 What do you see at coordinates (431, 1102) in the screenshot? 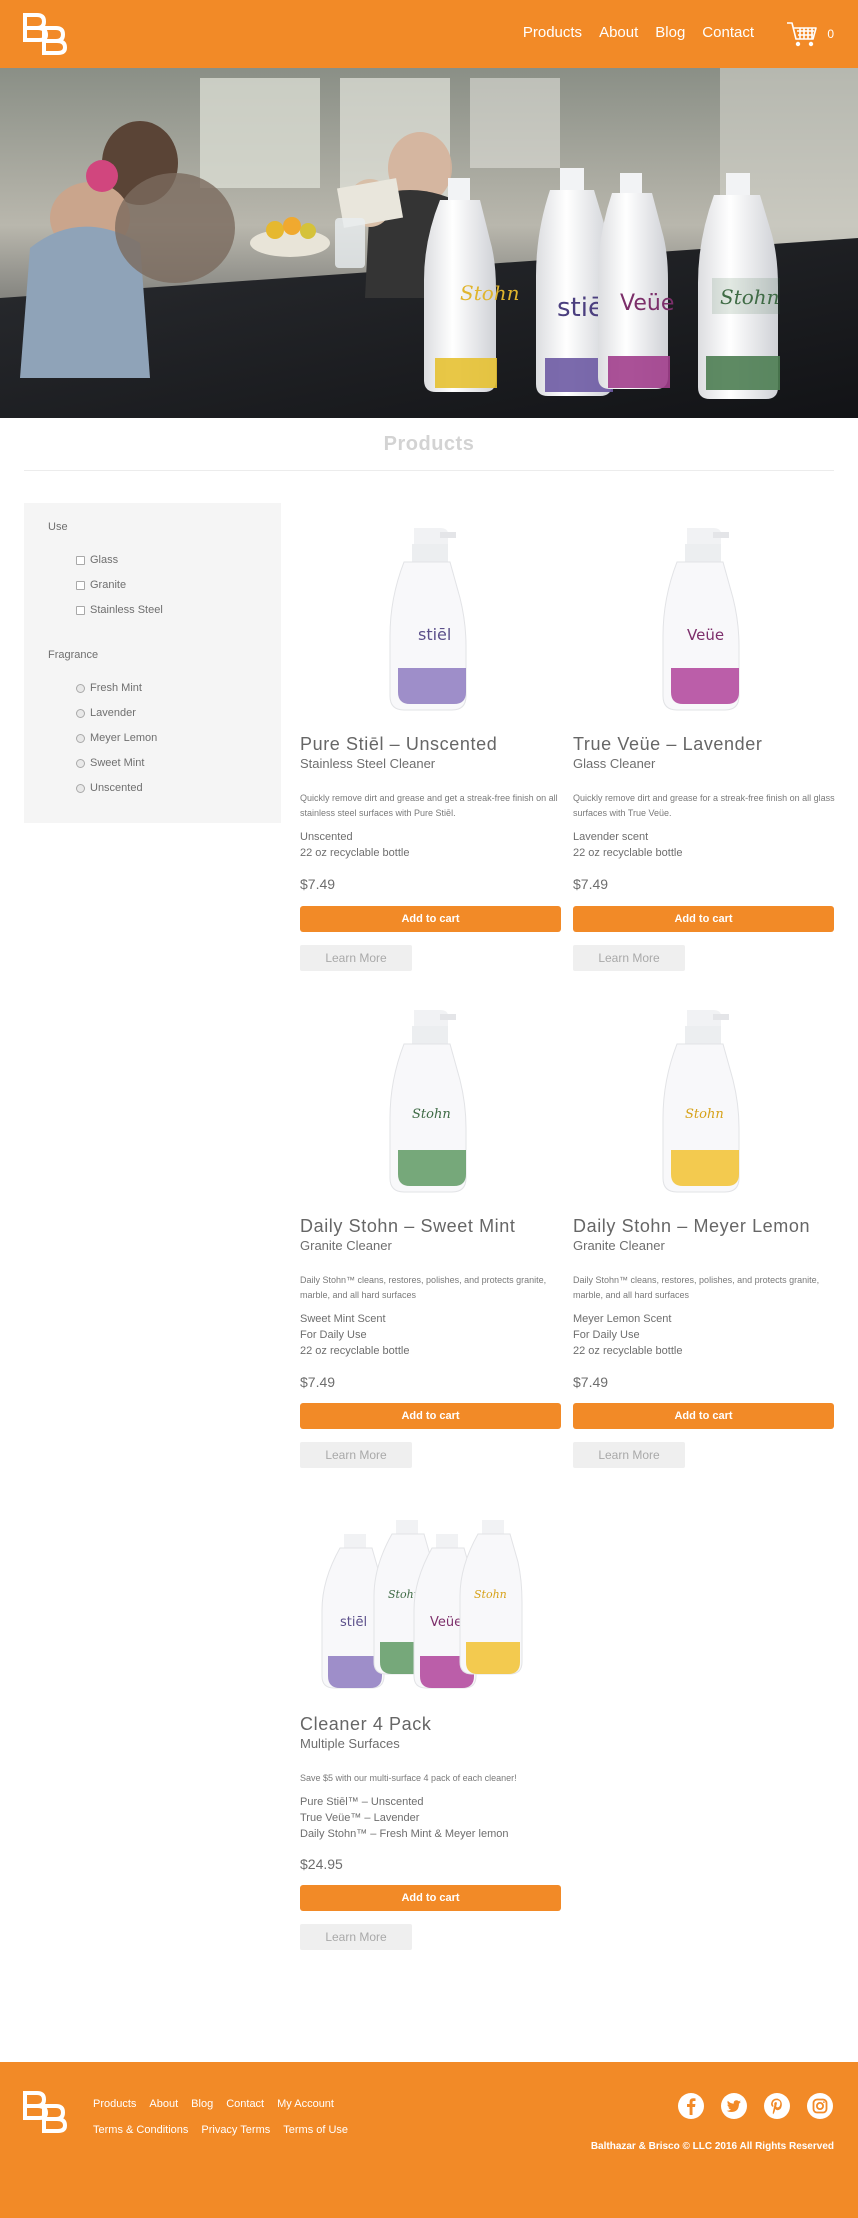
I see `product-image-daily-stohn-sweet-mint: Stohn` at bounding box center [431, 1102].